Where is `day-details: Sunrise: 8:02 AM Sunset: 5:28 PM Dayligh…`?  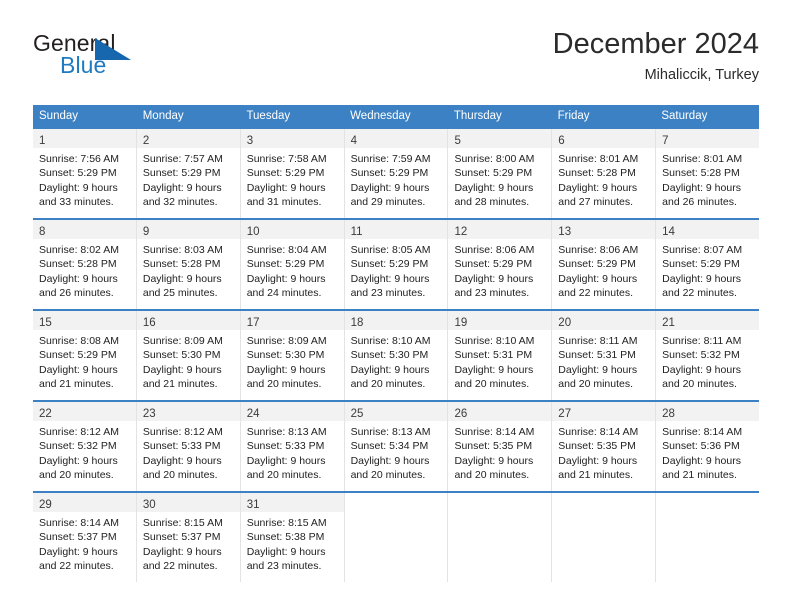 day-details: Sunrise: 8:02 AM Sunset: 5:28 PM Dayligh… is located at coordinates (84, 269).